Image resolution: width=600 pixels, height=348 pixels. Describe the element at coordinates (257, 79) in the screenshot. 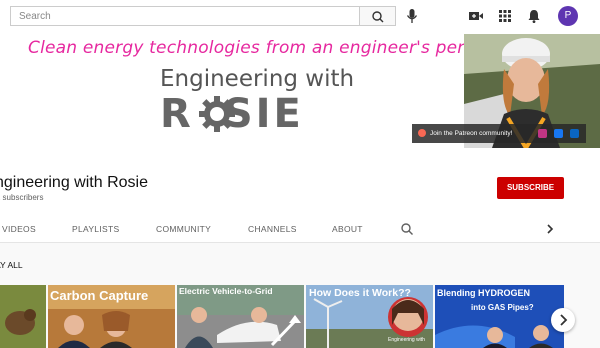

I see `banner-title-line1: Engineering with` at that location.